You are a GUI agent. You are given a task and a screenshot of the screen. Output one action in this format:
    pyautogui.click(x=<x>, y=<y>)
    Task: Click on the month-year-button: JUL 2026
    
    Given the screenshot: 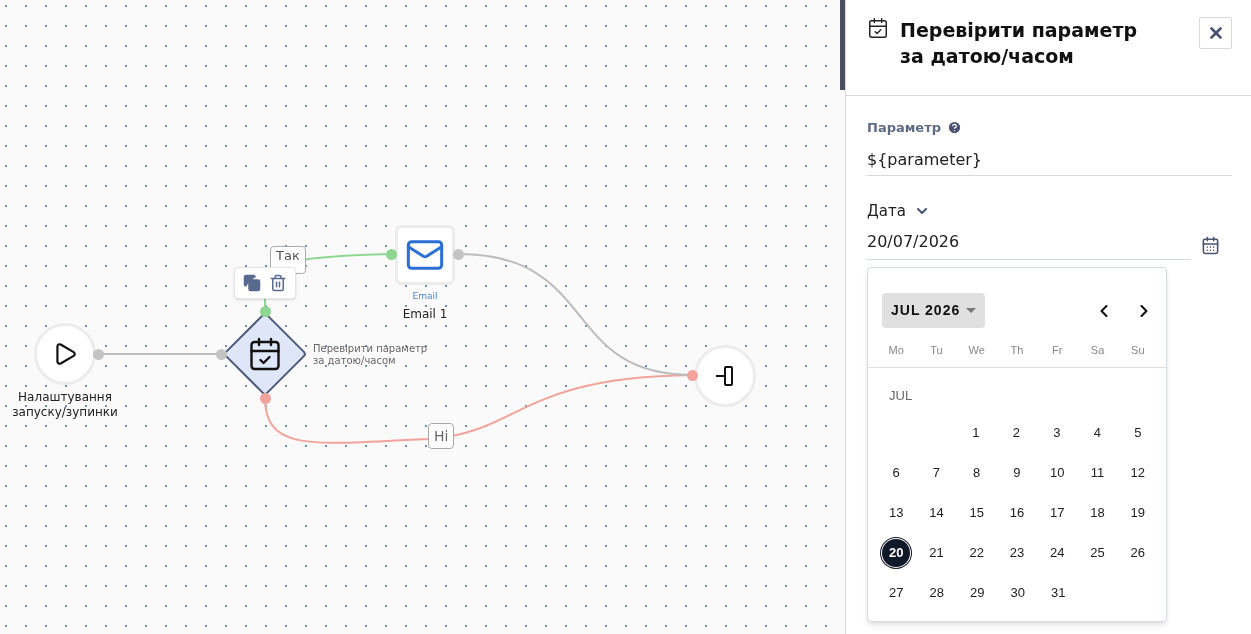 What is the action you would take?
    pyautogui.click(x=934, y=310)
    